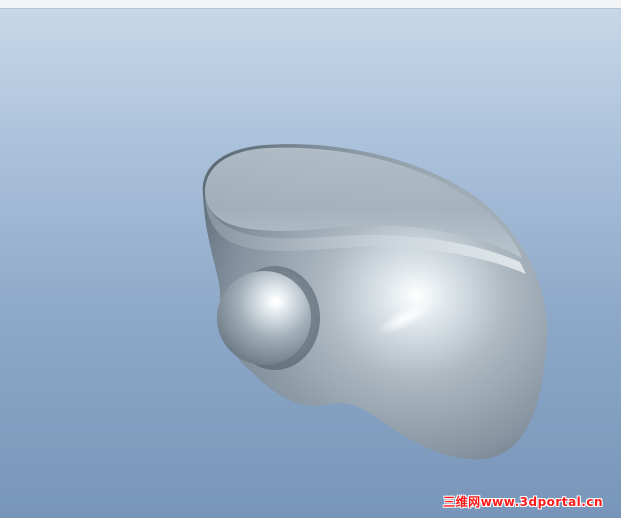 This screenshot has height=518, width=621. Describe the element at coordinates (276, 302) in the screenshot. I see `mouse-ball-highlight` at that location.